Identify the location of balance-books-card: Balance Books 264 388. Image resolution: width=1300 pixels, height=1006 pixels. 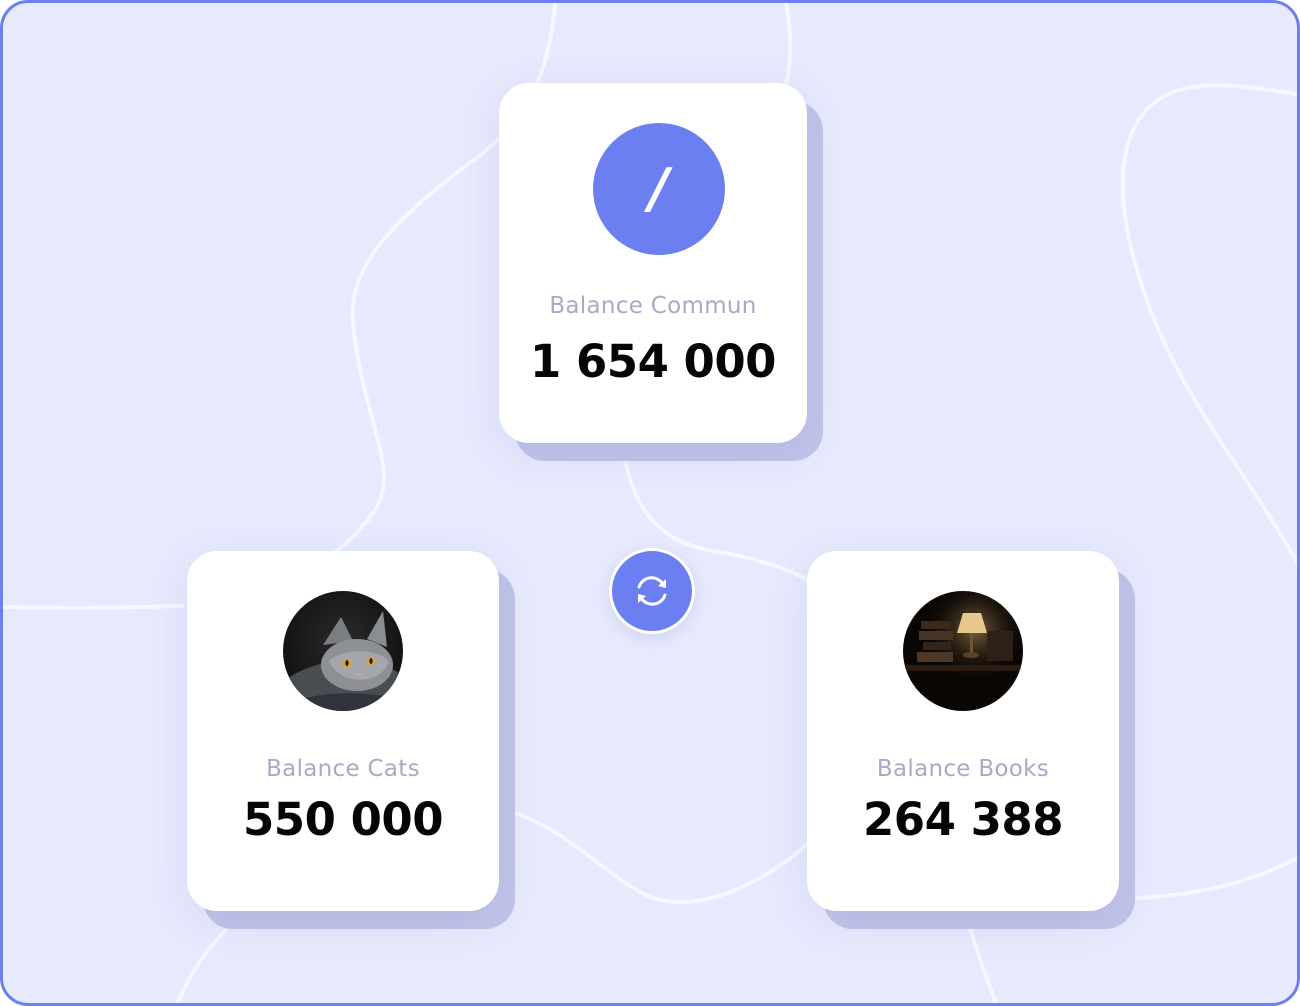
(971, 740).